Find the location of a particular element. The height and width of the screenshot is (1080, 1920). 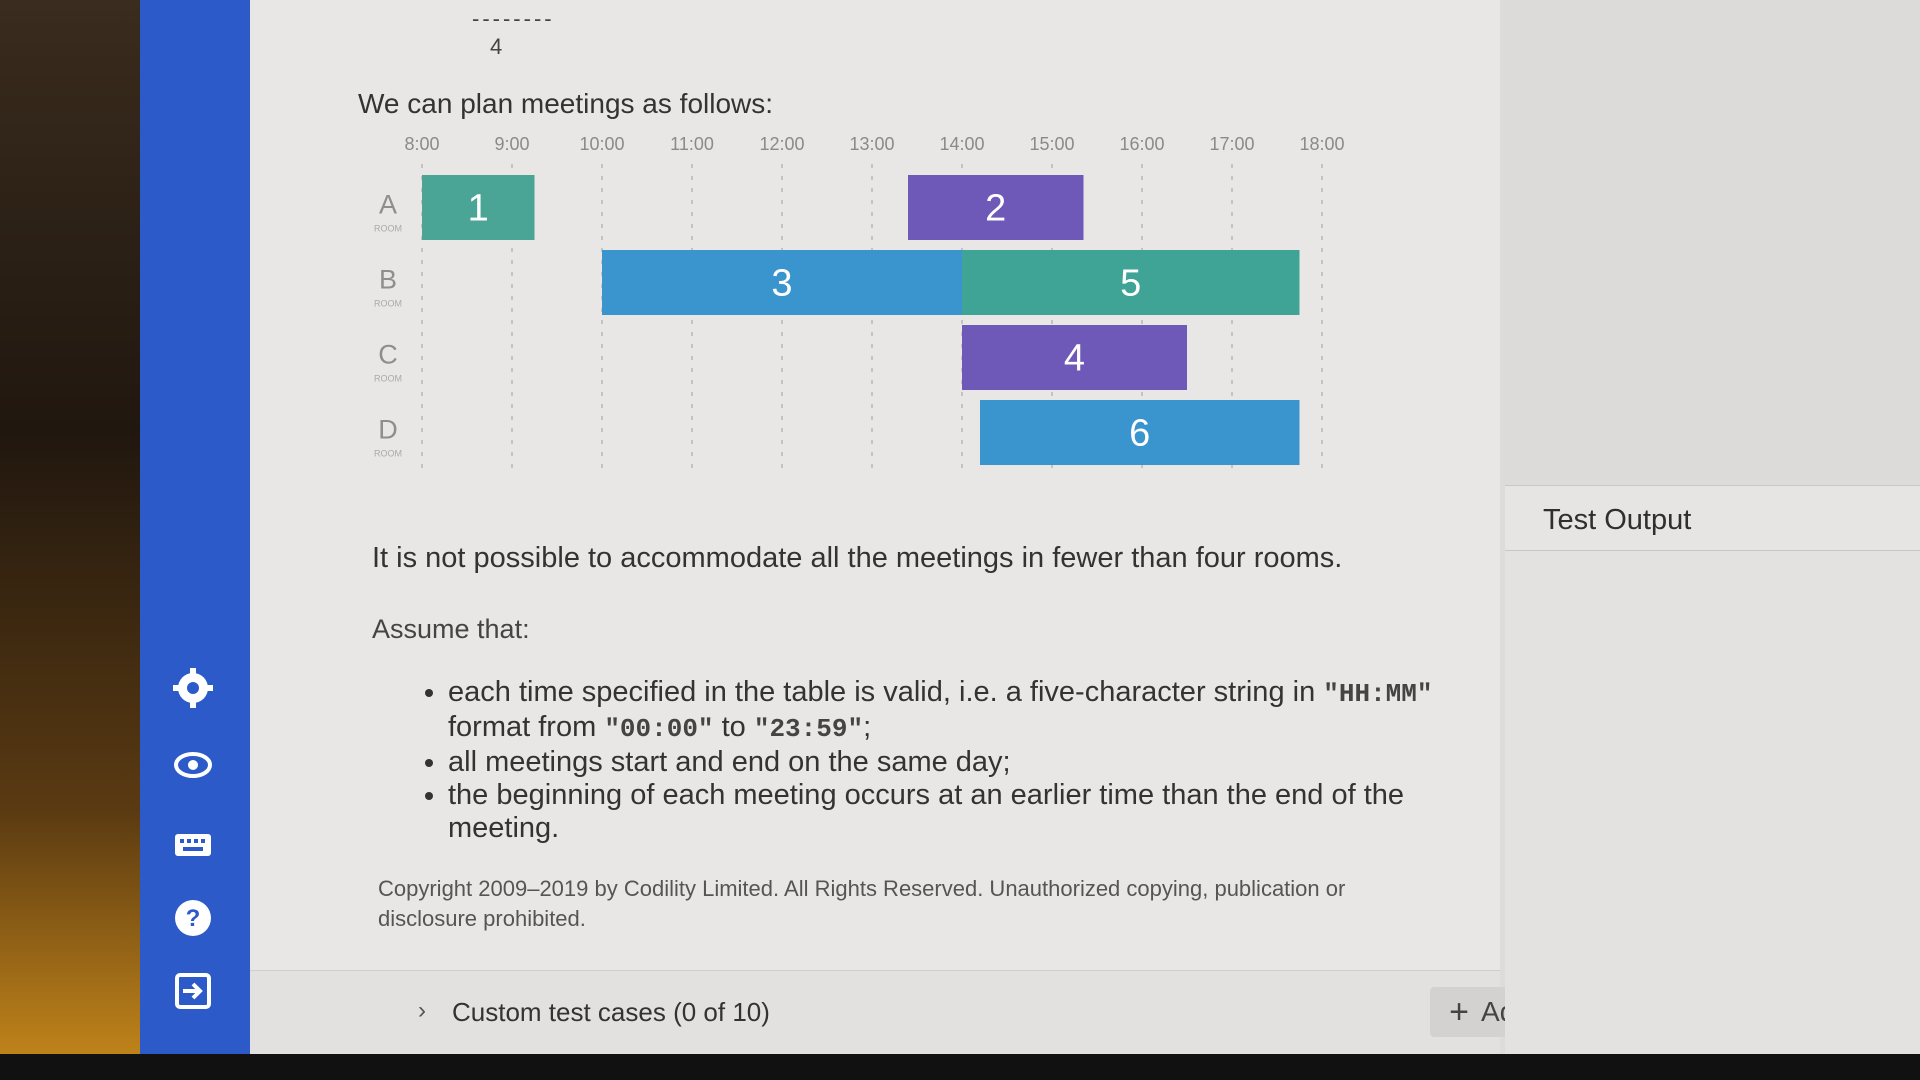

sidebar: ? is located at coordinates (195, 527).